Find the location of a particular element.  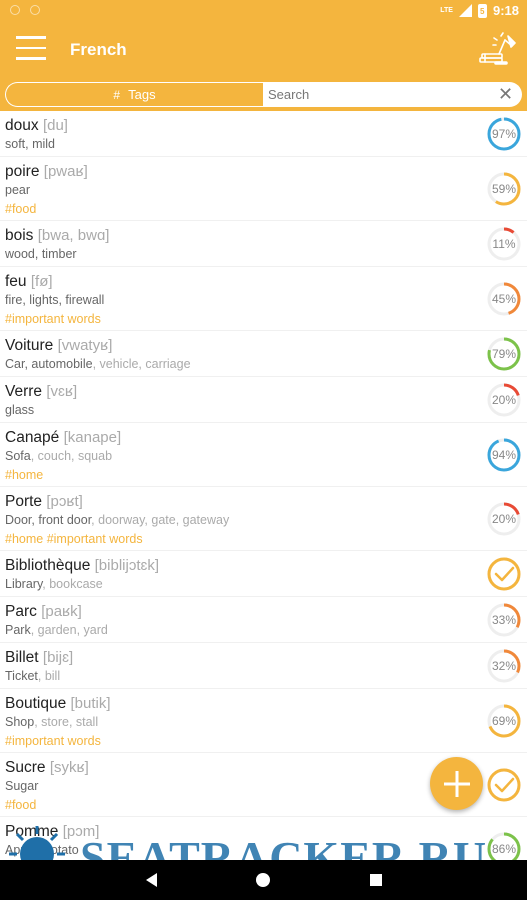

word-heading: Porte [pɔʁt] is located at coordinates (266, 501).